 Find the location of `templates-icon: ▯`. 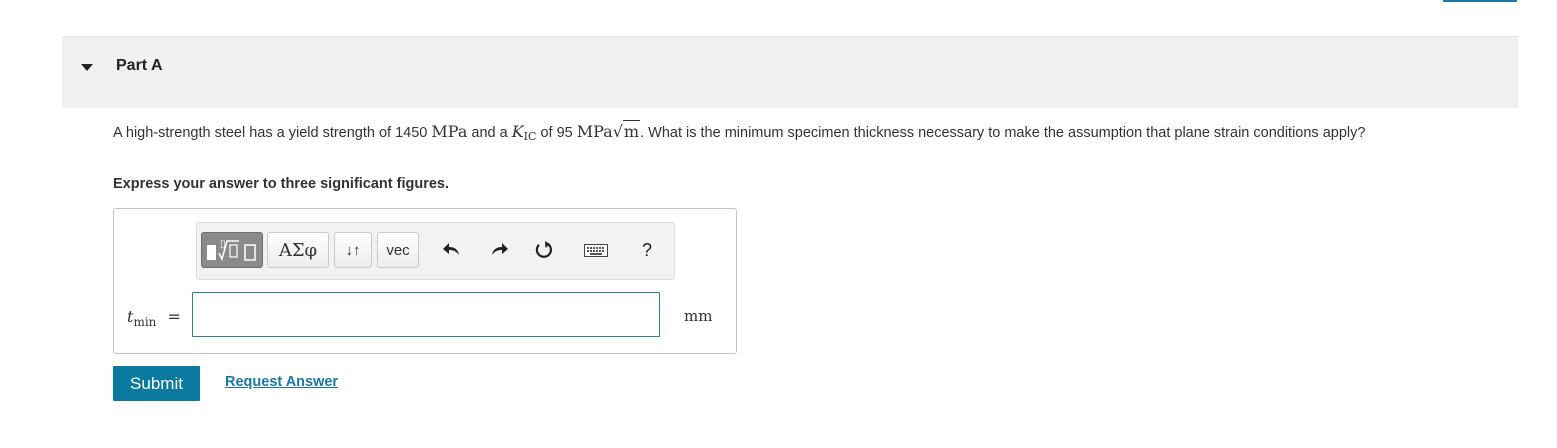

templates-icon: ▯ is located at coordinates (231, 250).